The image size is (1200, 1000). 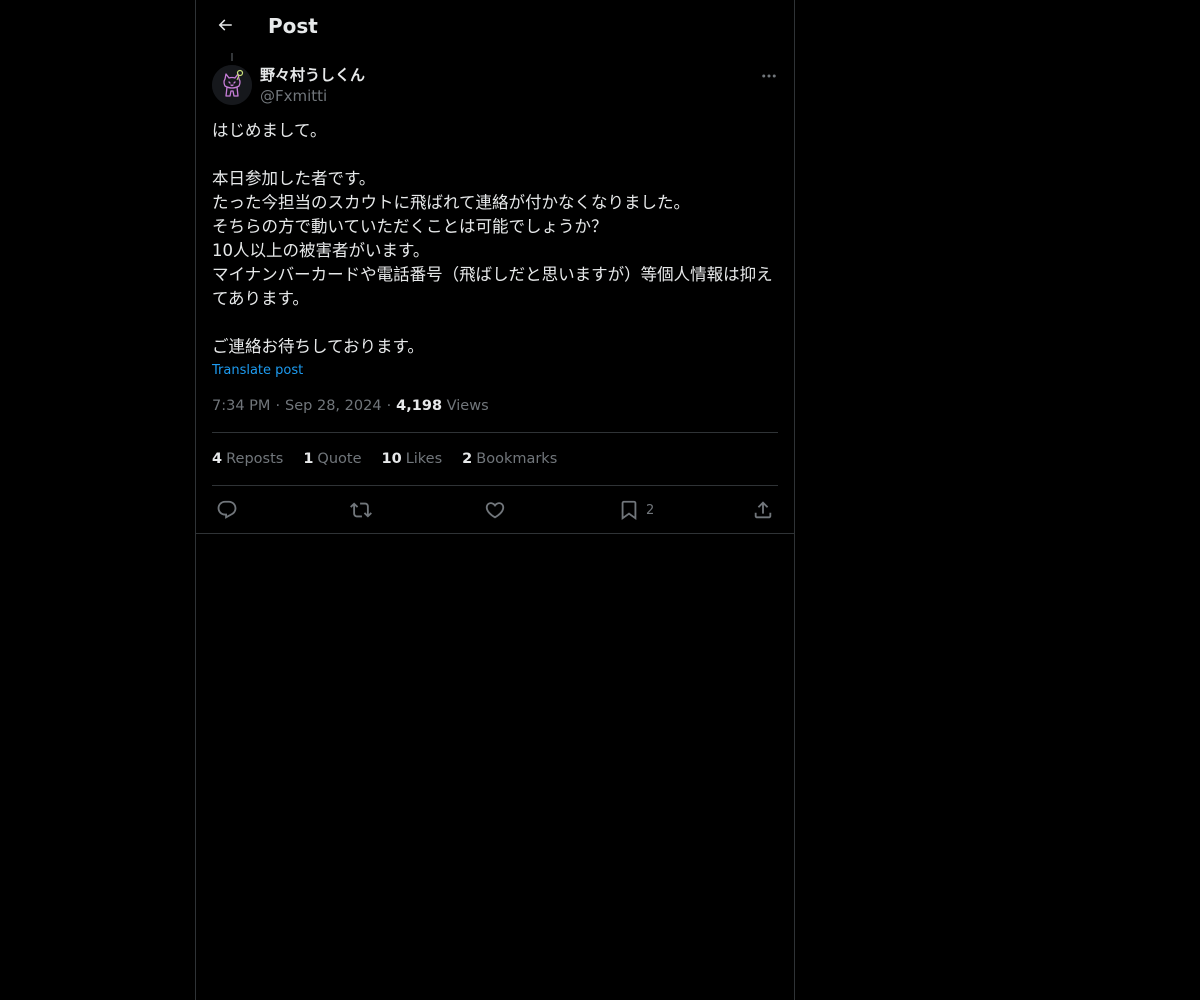 I want to click on views-label: Views, so click(x=467, y=406).